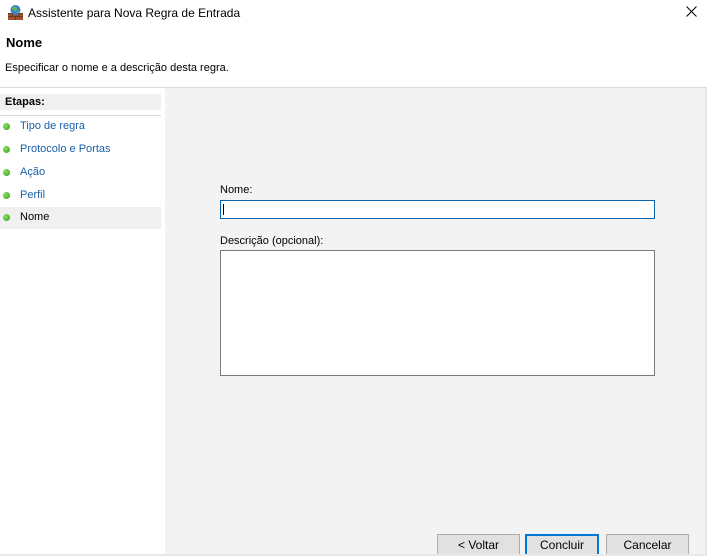  What do you see at coordinates (65, 149) in the screenshot?
I see `step-label: Protocolo e Portas` at bounding box center [65, 149].